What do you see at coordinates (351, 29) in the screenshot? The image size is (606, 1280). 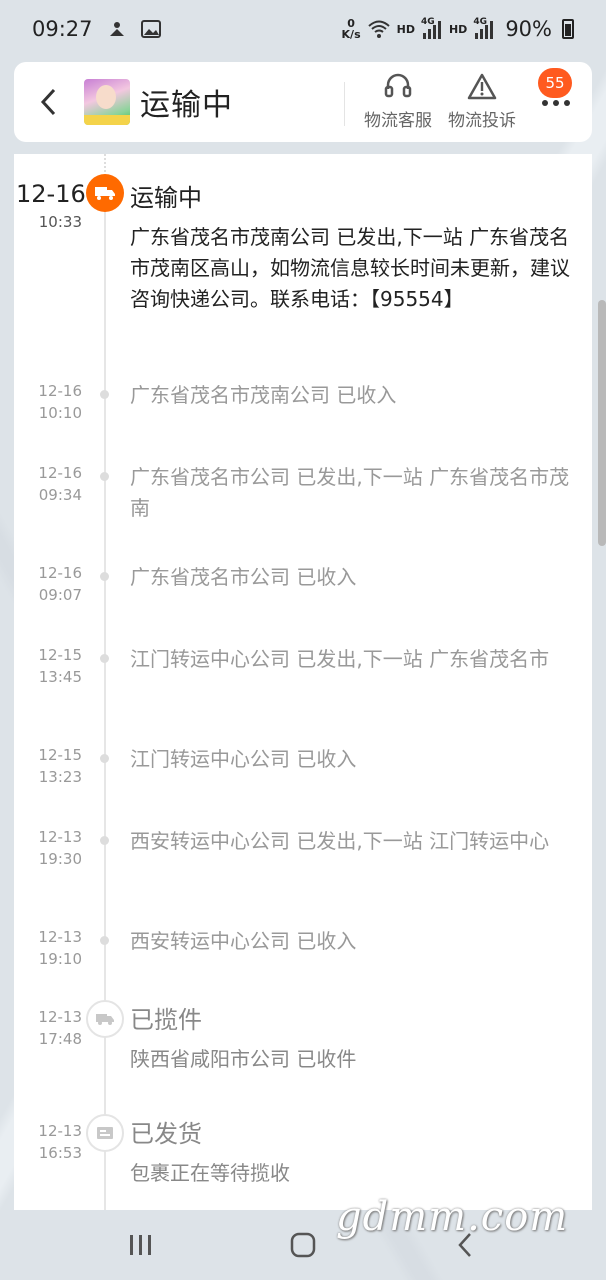 I see `network-speed: 0 K/s` at bounding box center [351, 29].